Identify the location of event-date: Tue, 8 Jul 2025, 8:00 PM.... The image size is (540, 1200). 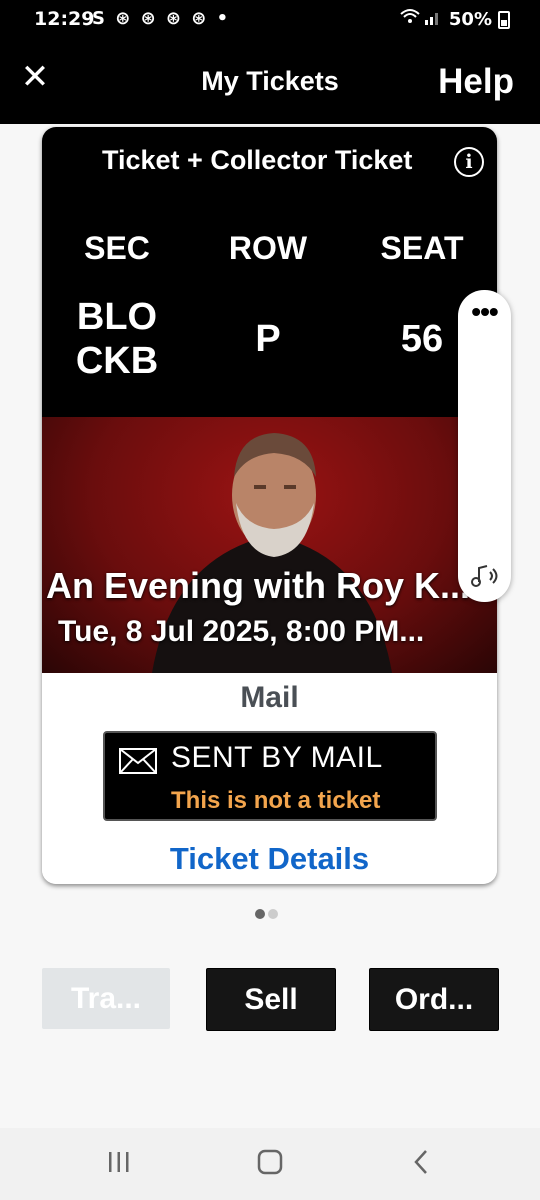
(241, 631).